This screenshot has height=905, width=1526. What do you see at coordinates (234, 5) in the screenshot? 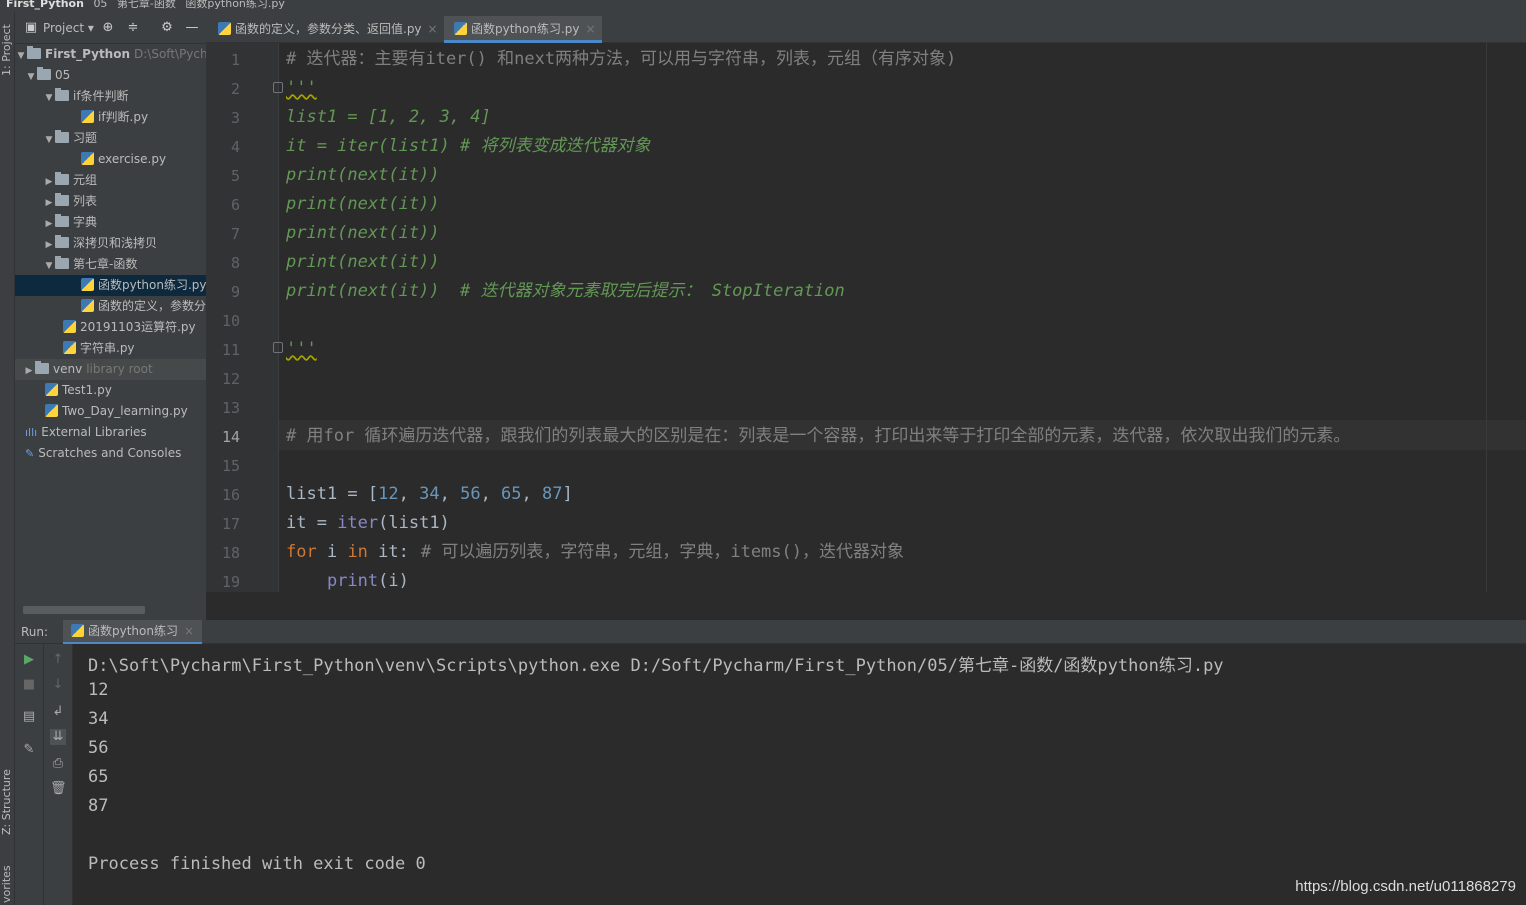
I see `breadcrumb-item: 函数python练习.py` at bounding box center [234, 5].